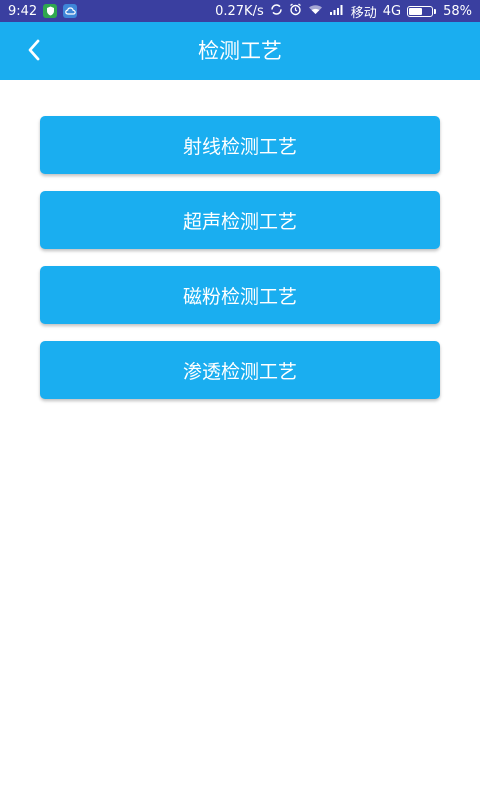 The width and height of the screenshot is (480, 800). What do you see at coordinates (295, 11) in the screenshot?
I see `alarm-icon` at bounding box center [295, 11].